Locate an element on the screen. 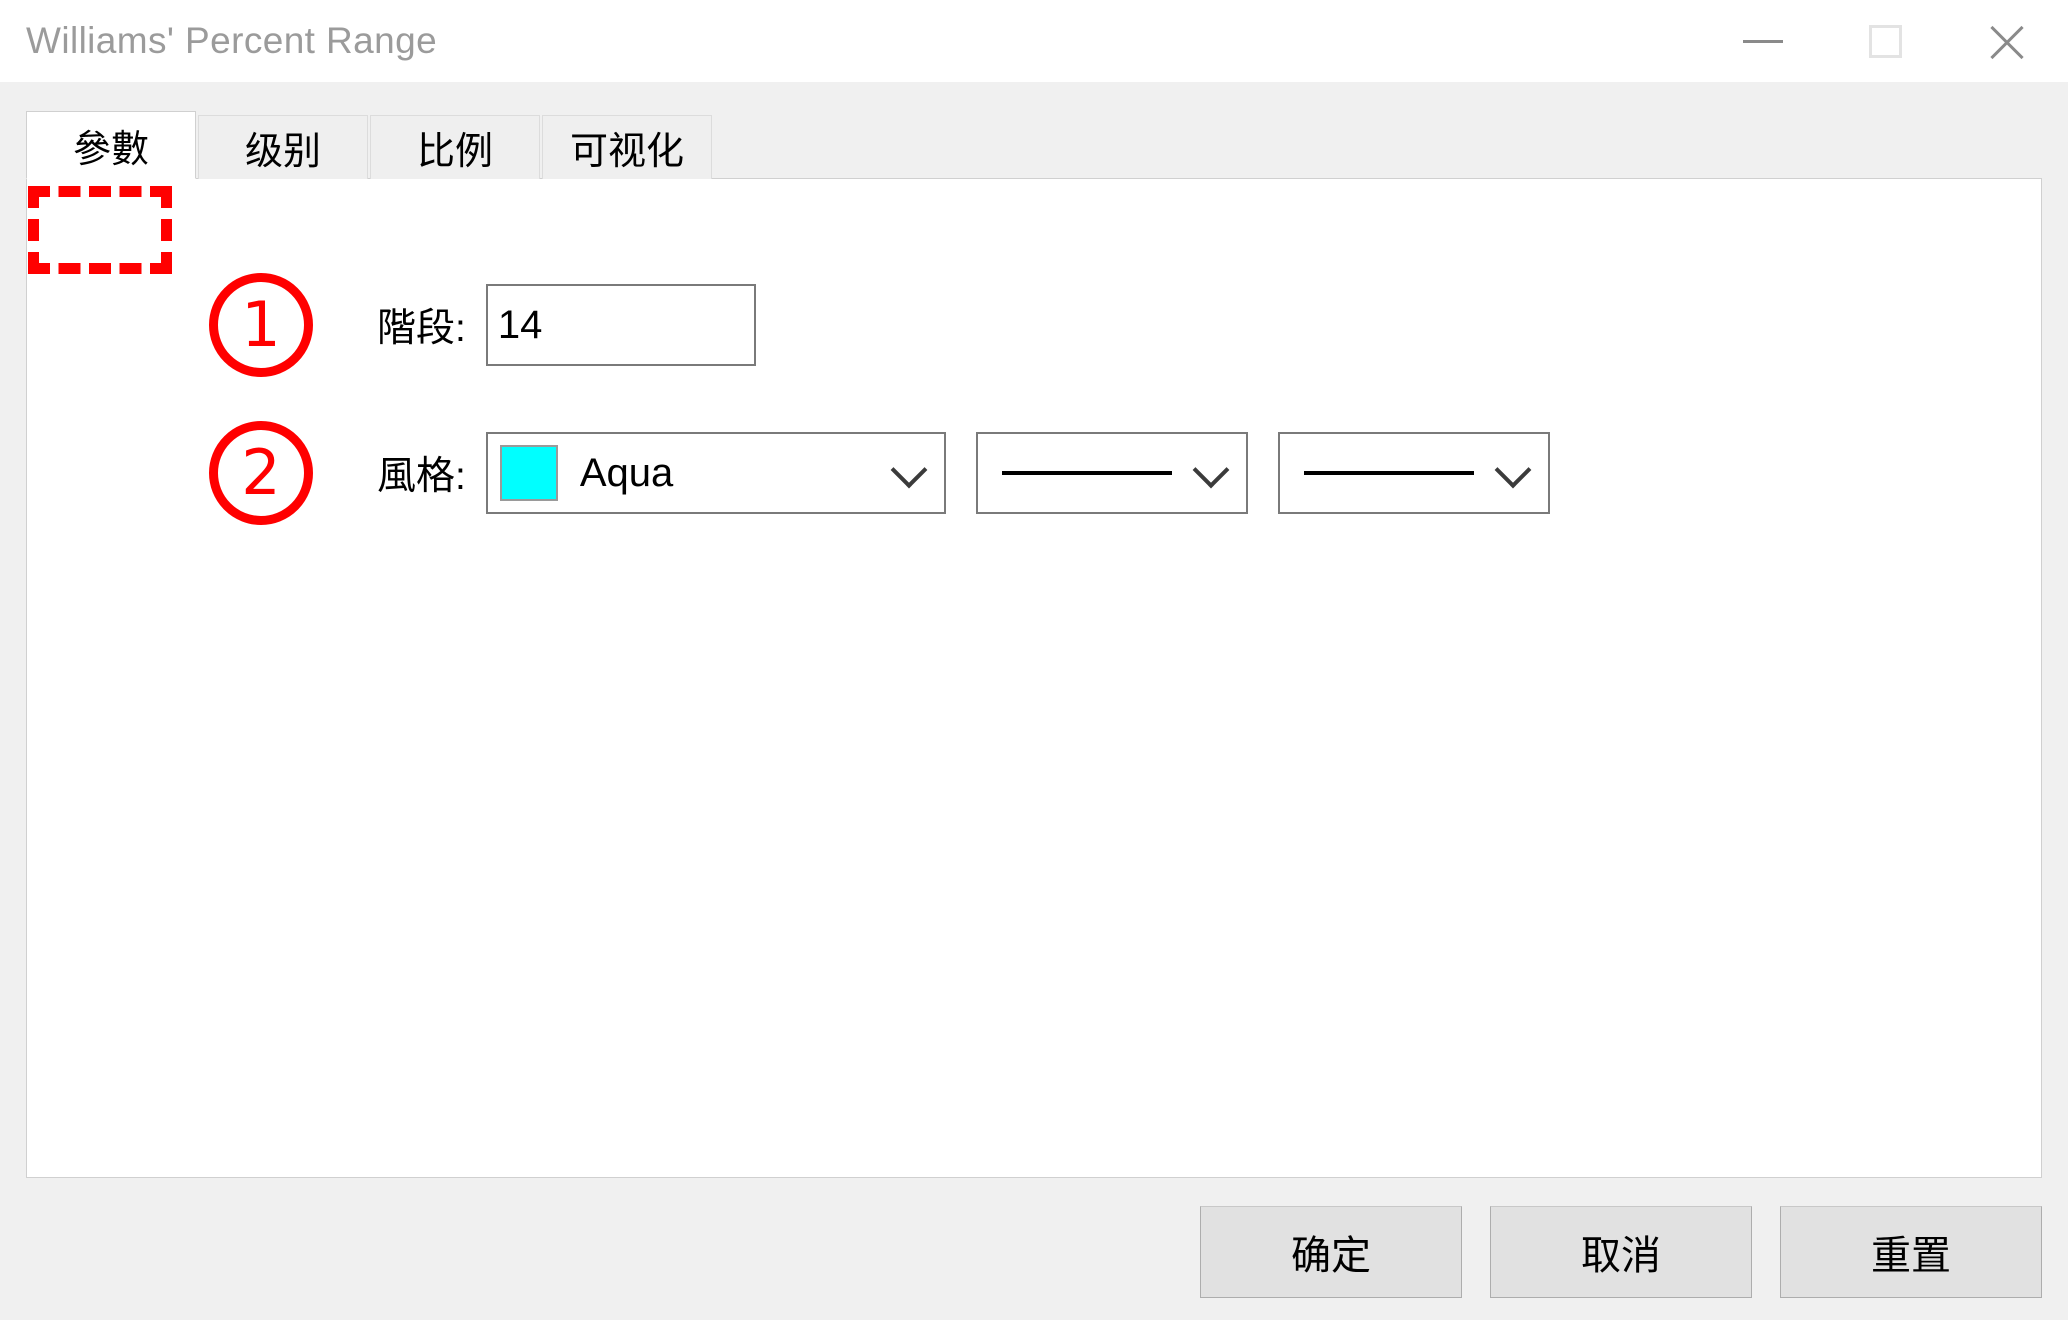 Image resolution: width=2068 pixels, height=1320 pixels. tab-levels: 级别 is located at coordinates (283, 147).